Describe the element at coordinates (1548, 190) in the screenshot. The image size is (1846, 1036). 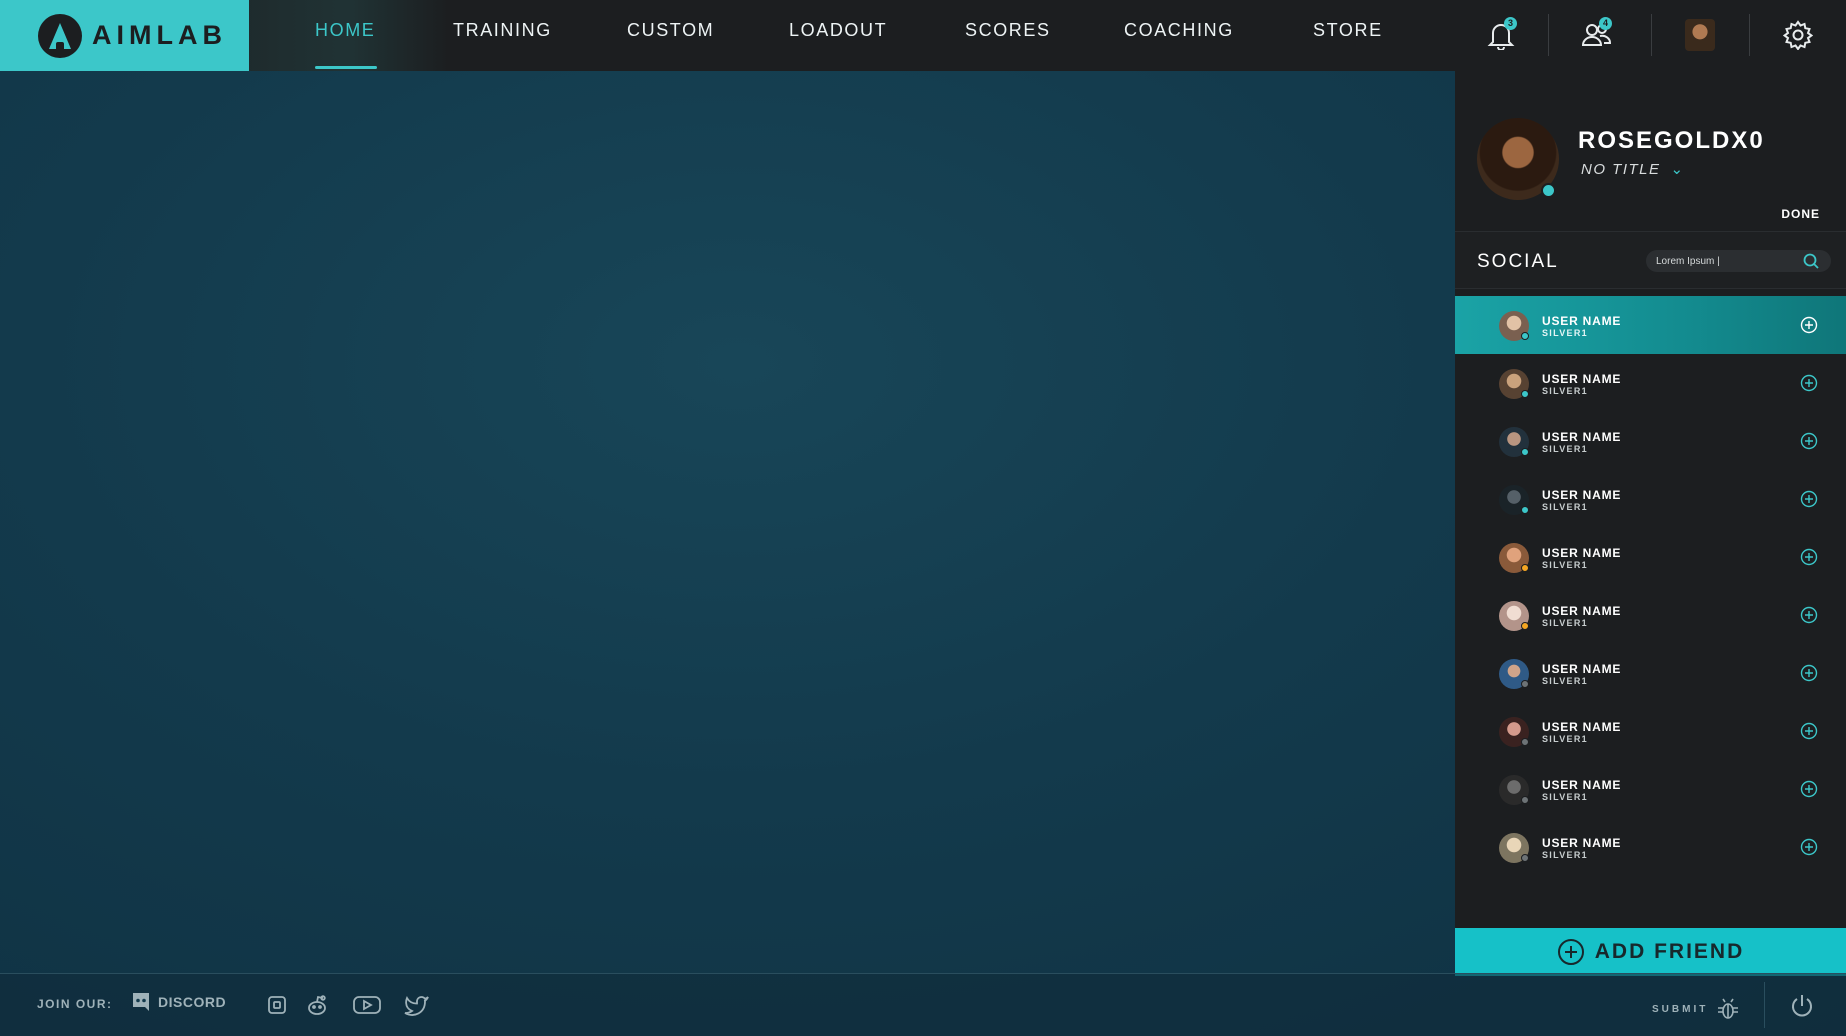
I see `profile-status-dot` at that location.